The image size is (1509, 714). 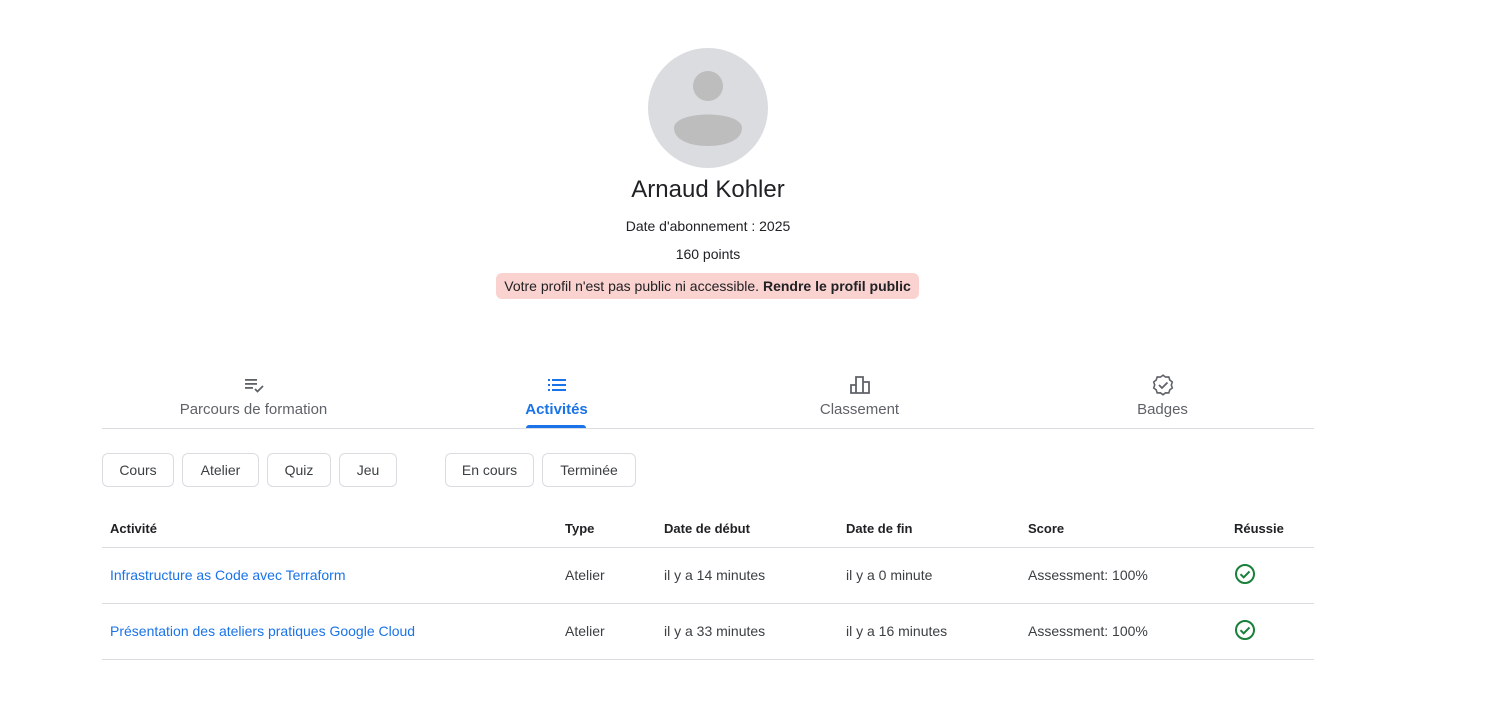 I want to click on filter-chip-atelier: Atelier, so click(x=220, y=470).